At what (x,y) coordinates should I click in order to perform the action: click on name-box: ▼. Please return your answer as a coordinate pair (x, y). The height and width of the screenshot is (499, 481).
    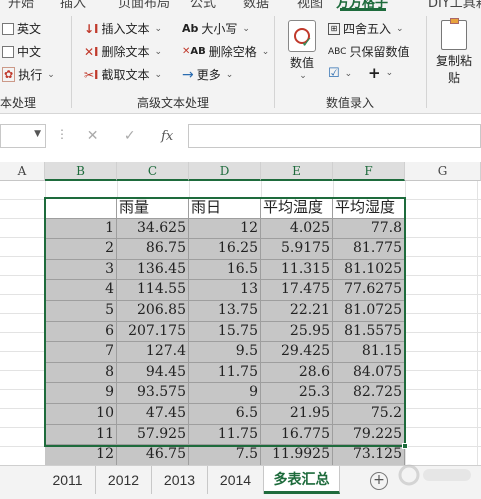
    Looking at the image, I should click on (23, 136).